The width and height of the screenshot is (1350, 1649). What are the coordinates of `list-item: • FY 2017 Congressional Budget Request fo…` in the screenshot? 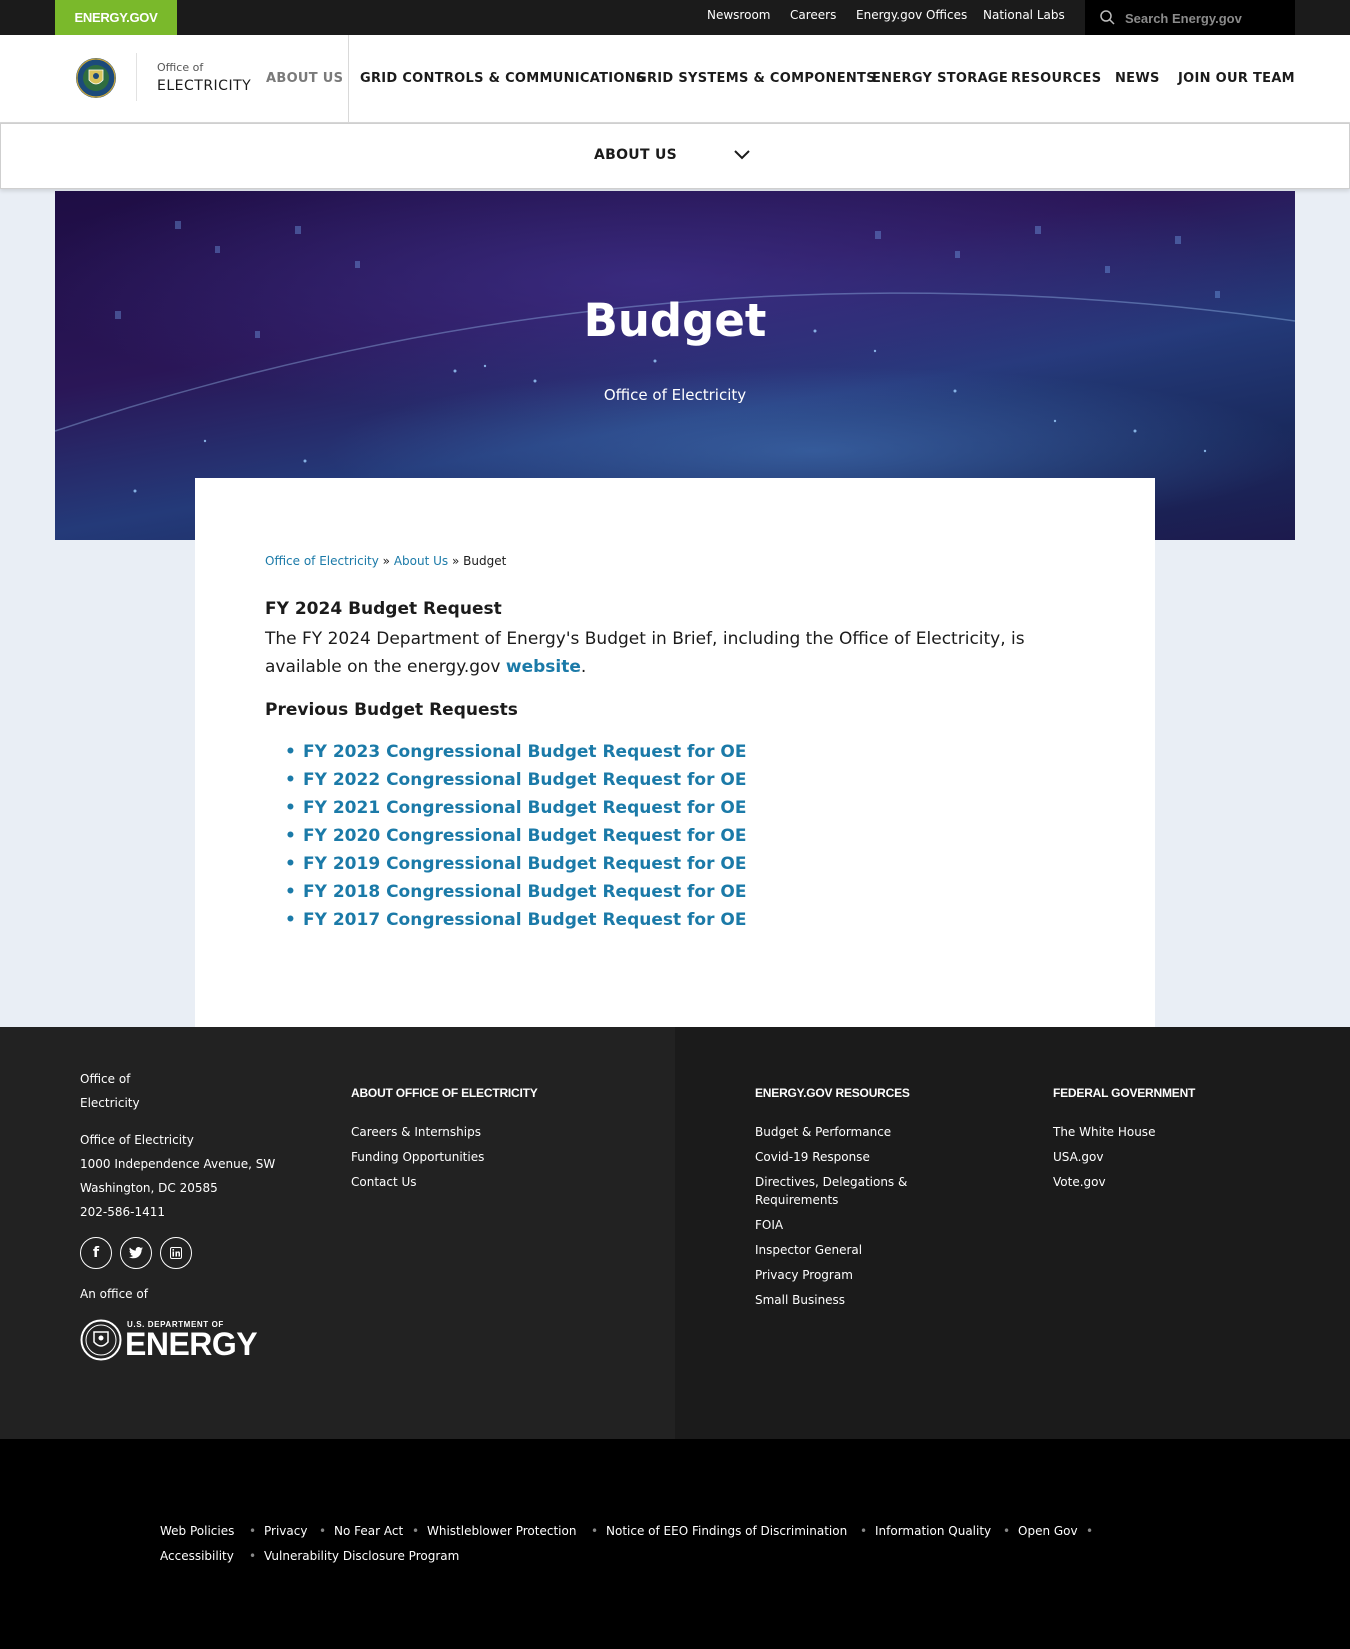 It's located at (515, 924).